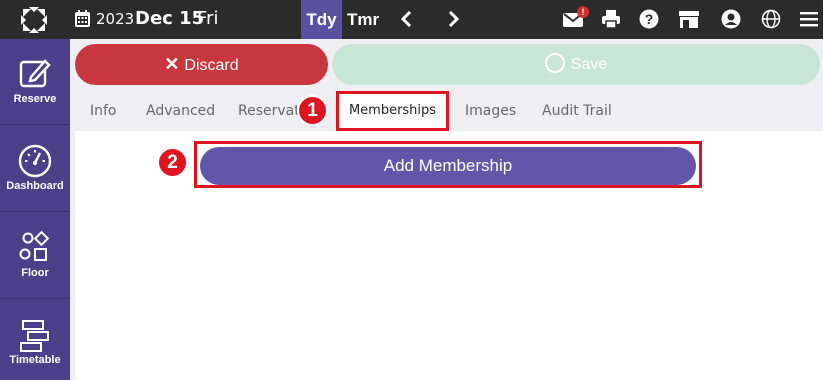  Describe the element at coordinates (321, 19) in the screenshot. I see `today-button: Tdy` at that location.